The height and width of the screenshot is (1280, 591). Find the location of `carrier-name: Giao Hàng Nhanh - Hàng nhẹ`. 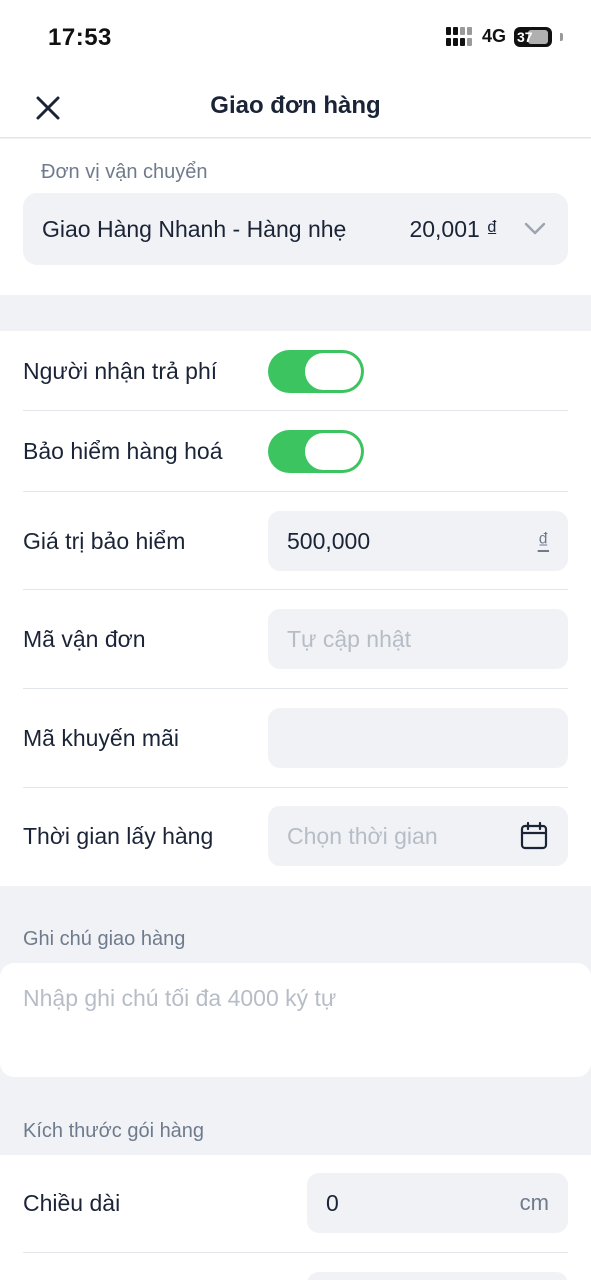

carrier-name: Giao Hàng Nhanh - Hàng nhẹ is located at coordinates (194, 228).